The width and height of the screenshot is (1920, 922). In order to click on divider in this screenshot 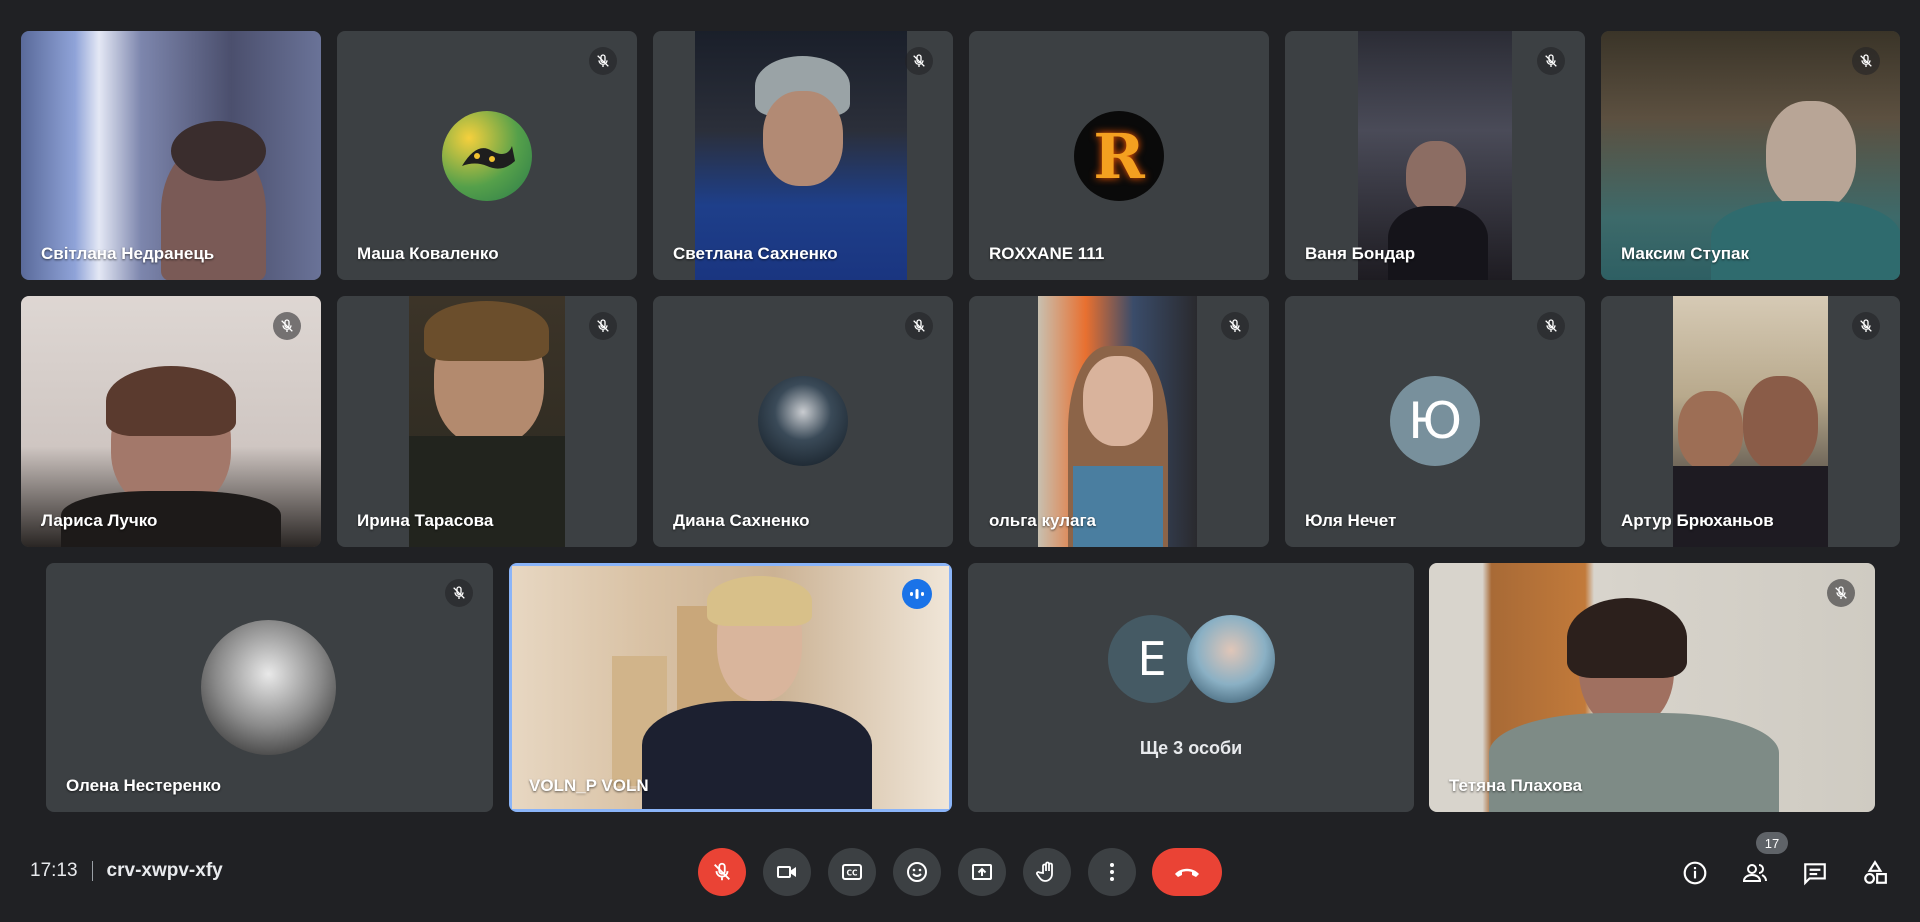, I will do `click(92, 871)`.